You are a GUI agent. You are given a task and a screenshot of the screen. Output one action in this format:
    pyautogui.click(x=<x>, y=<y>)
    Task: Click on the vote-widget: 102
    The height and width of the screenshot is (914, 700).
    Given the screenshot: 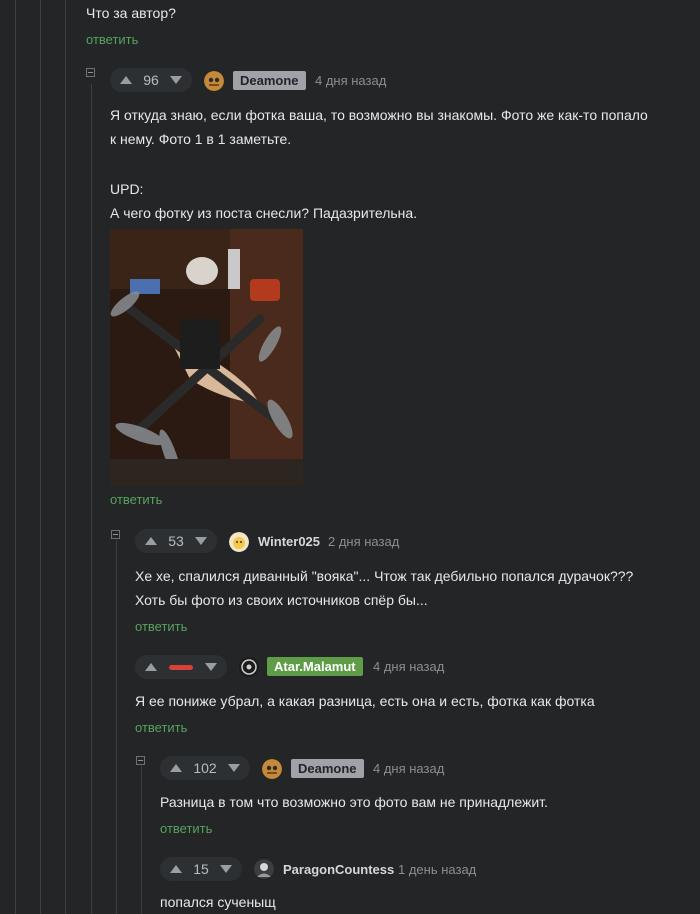 What is the action you would take?
    pyautogui.click(x=205, y=768)
    